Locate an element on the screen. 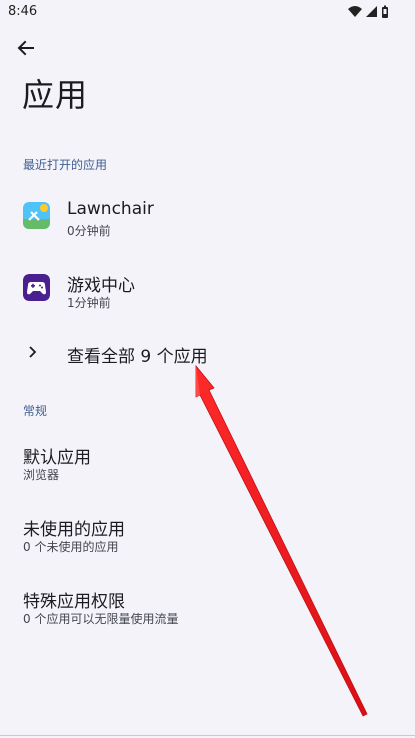 This screenshot has width=415, height=738. back-button is located at coordinates (26, 48).